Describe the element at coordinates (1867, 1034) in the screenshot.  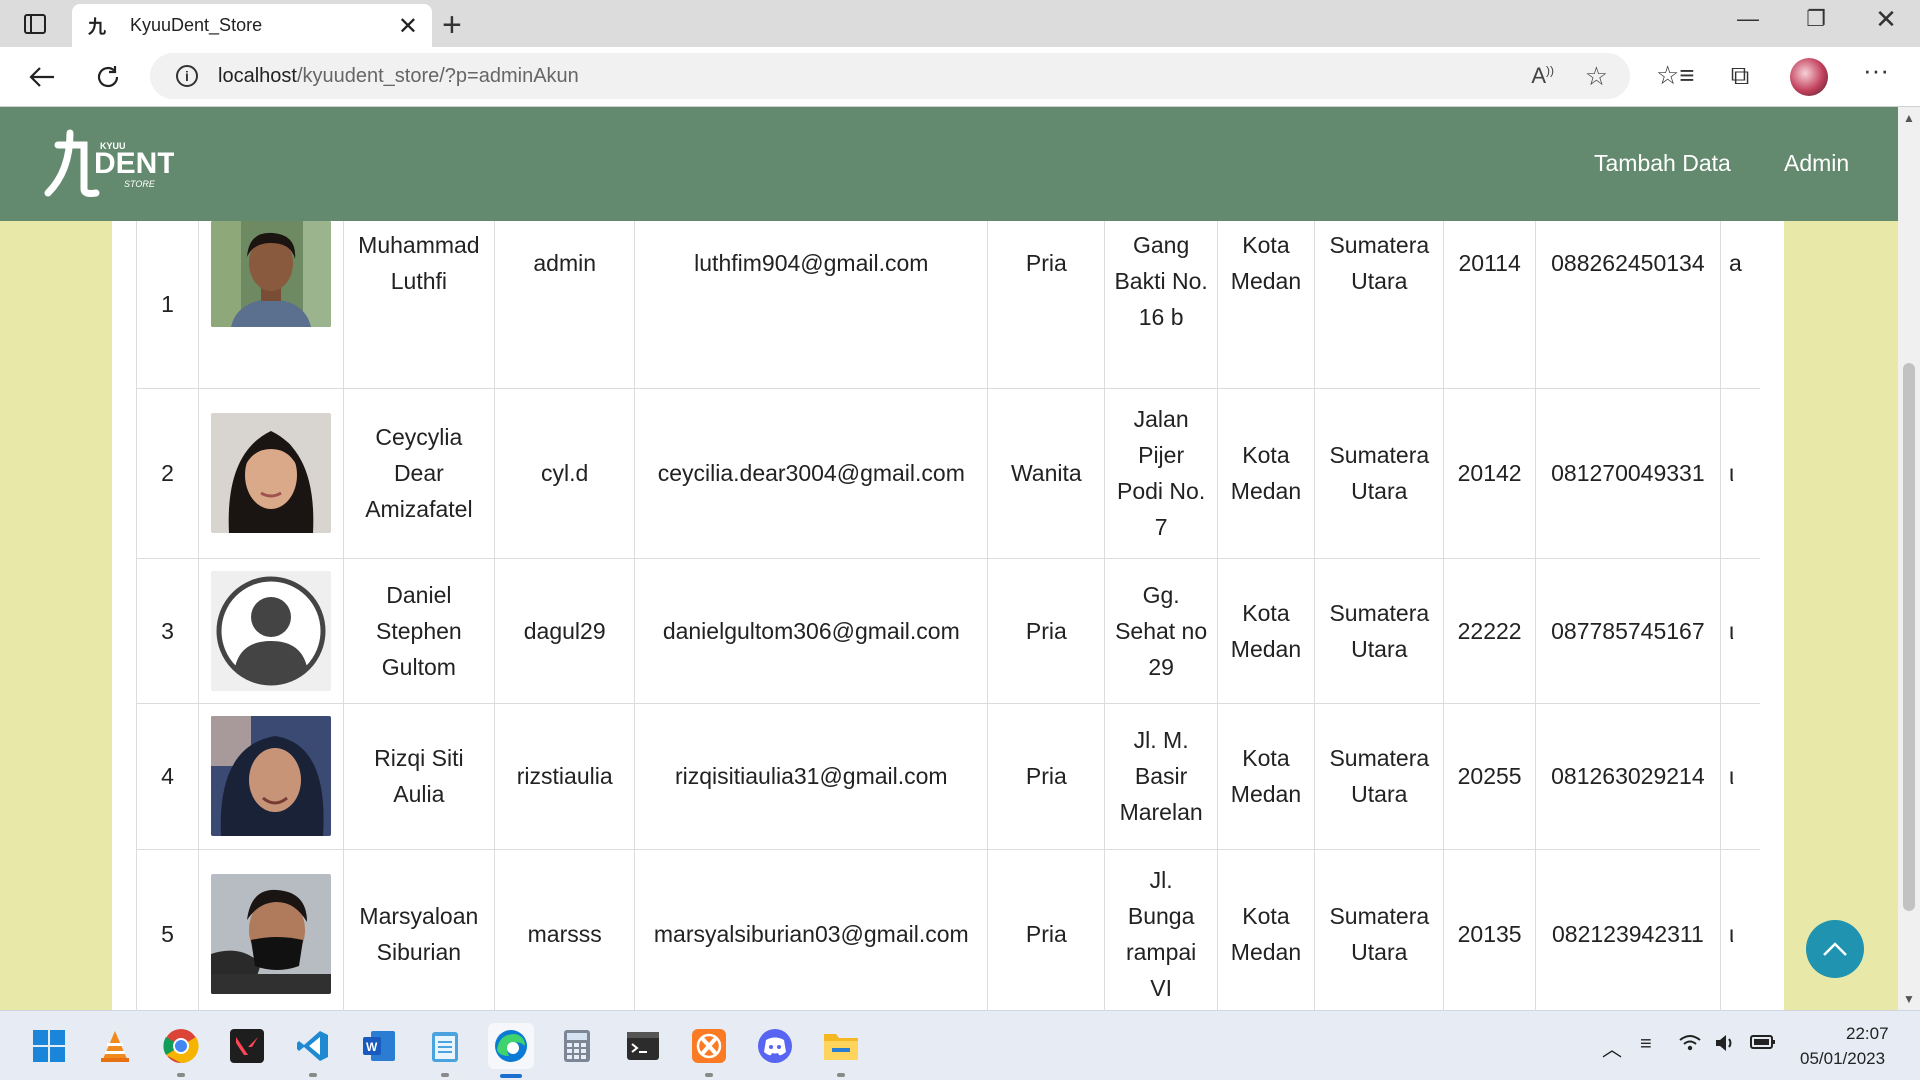
I see `clock-time: 22:07` at that location.